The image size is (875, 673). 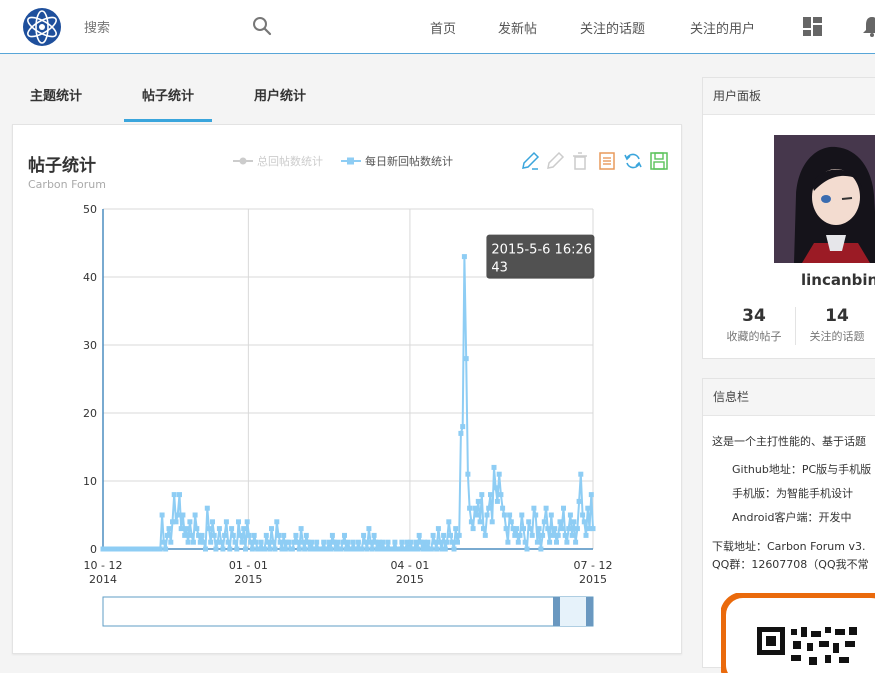 I want to click on followed-topics-count: 14, so click(x=837, y=316).